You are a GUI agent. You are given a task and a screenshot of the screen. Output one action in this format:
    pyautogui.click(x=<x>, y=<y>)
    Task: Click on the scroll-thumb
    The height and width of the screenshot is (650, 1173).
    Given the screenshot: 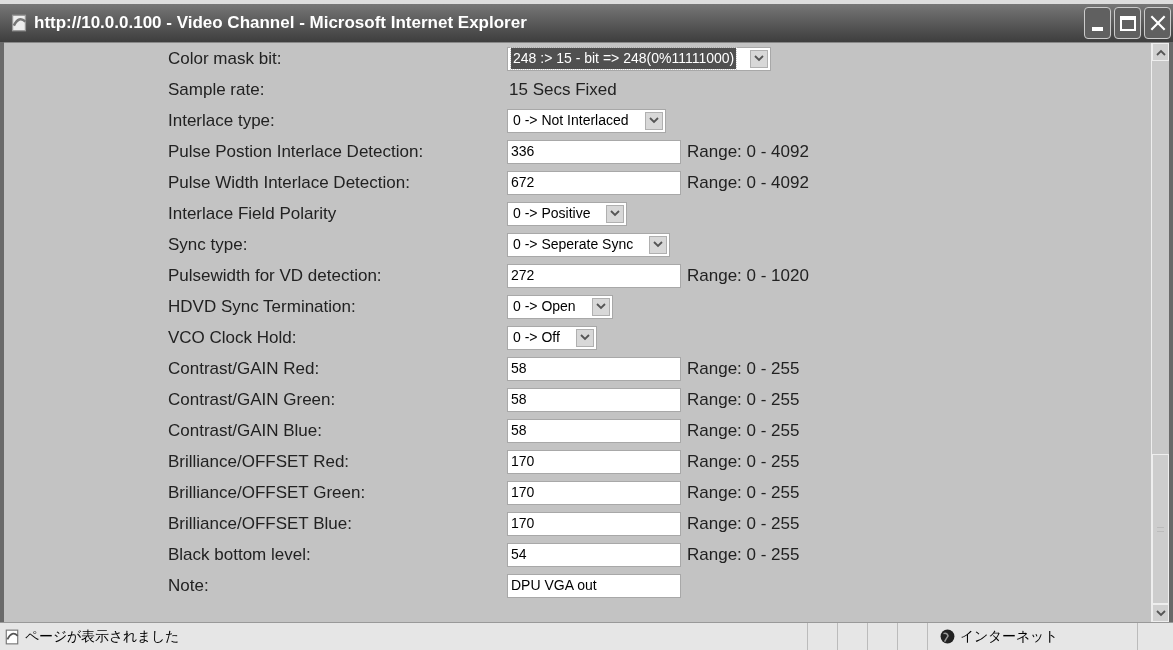 What is the action you would take?
    pyautogui.click(x=1160, y=529)
    